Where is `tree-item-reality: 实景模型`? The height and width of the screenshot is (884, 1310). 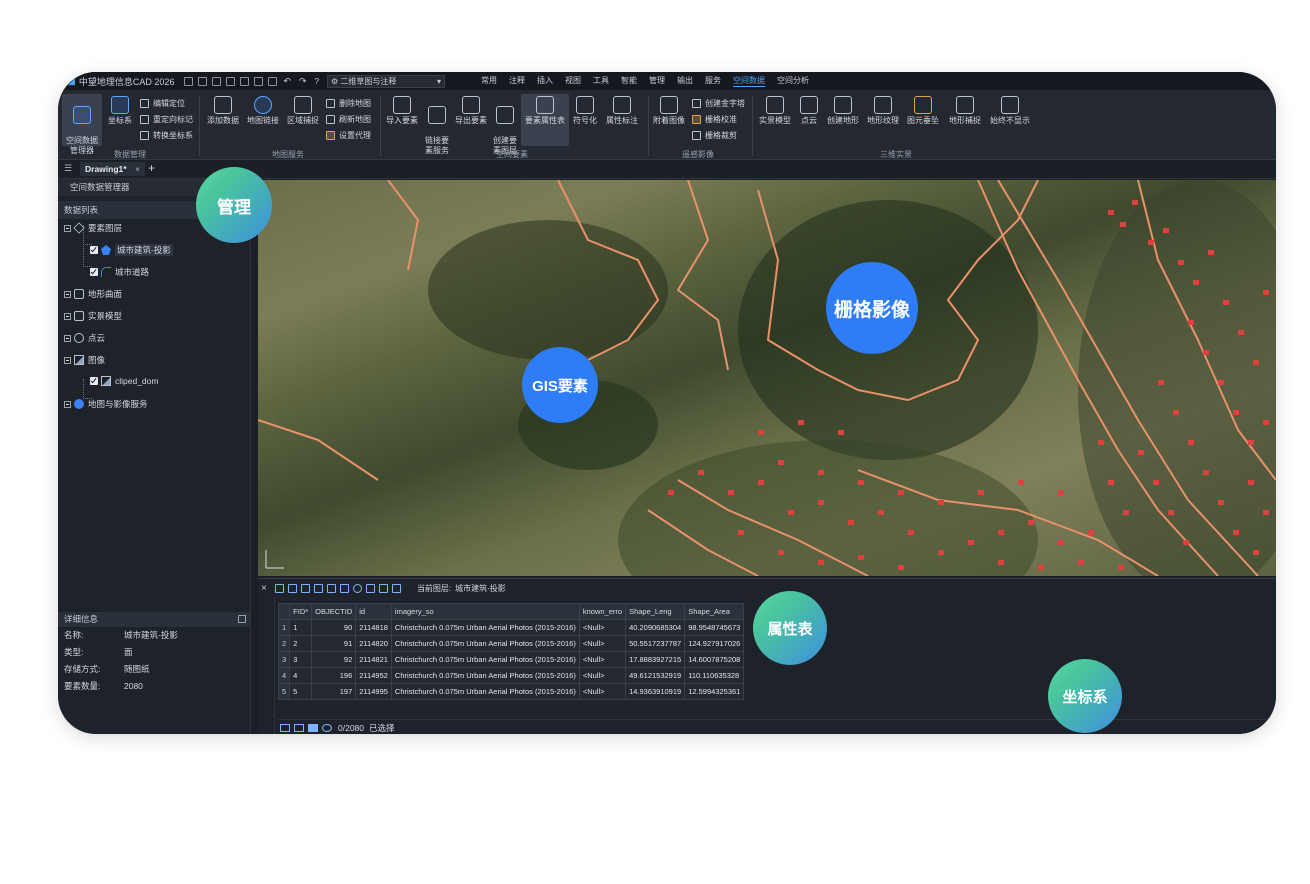
tree-item-reality: 实景模型 is located at coordinates (93, 316).